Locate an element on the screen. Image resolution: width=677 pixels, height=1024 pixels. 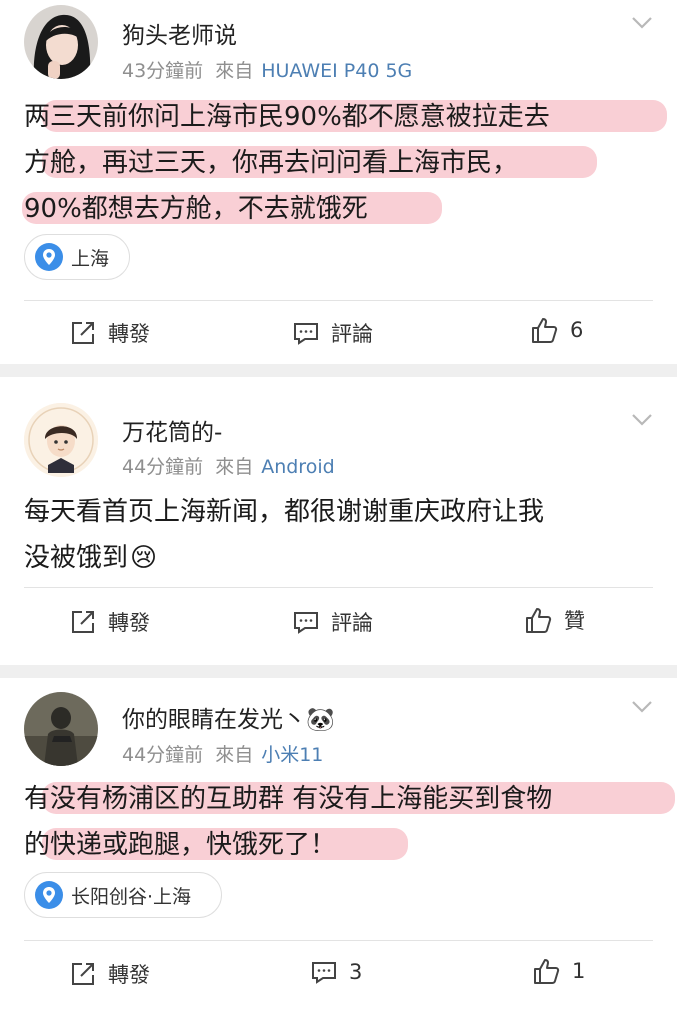
avatar-photo-icon is located at coordinates (61, 42).